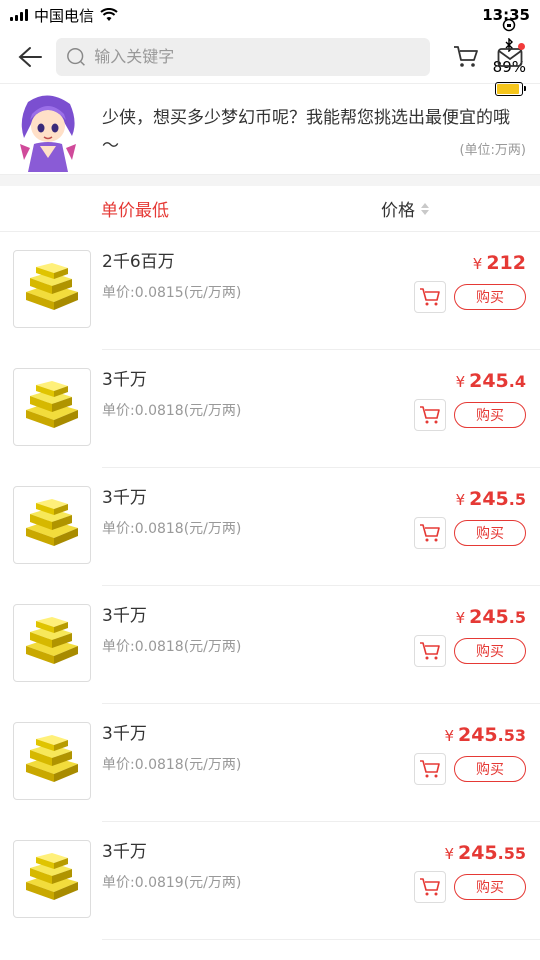  Describe the element at coordinates (48, 133) in the screenshot. I see `mascot-avatar` at that location.